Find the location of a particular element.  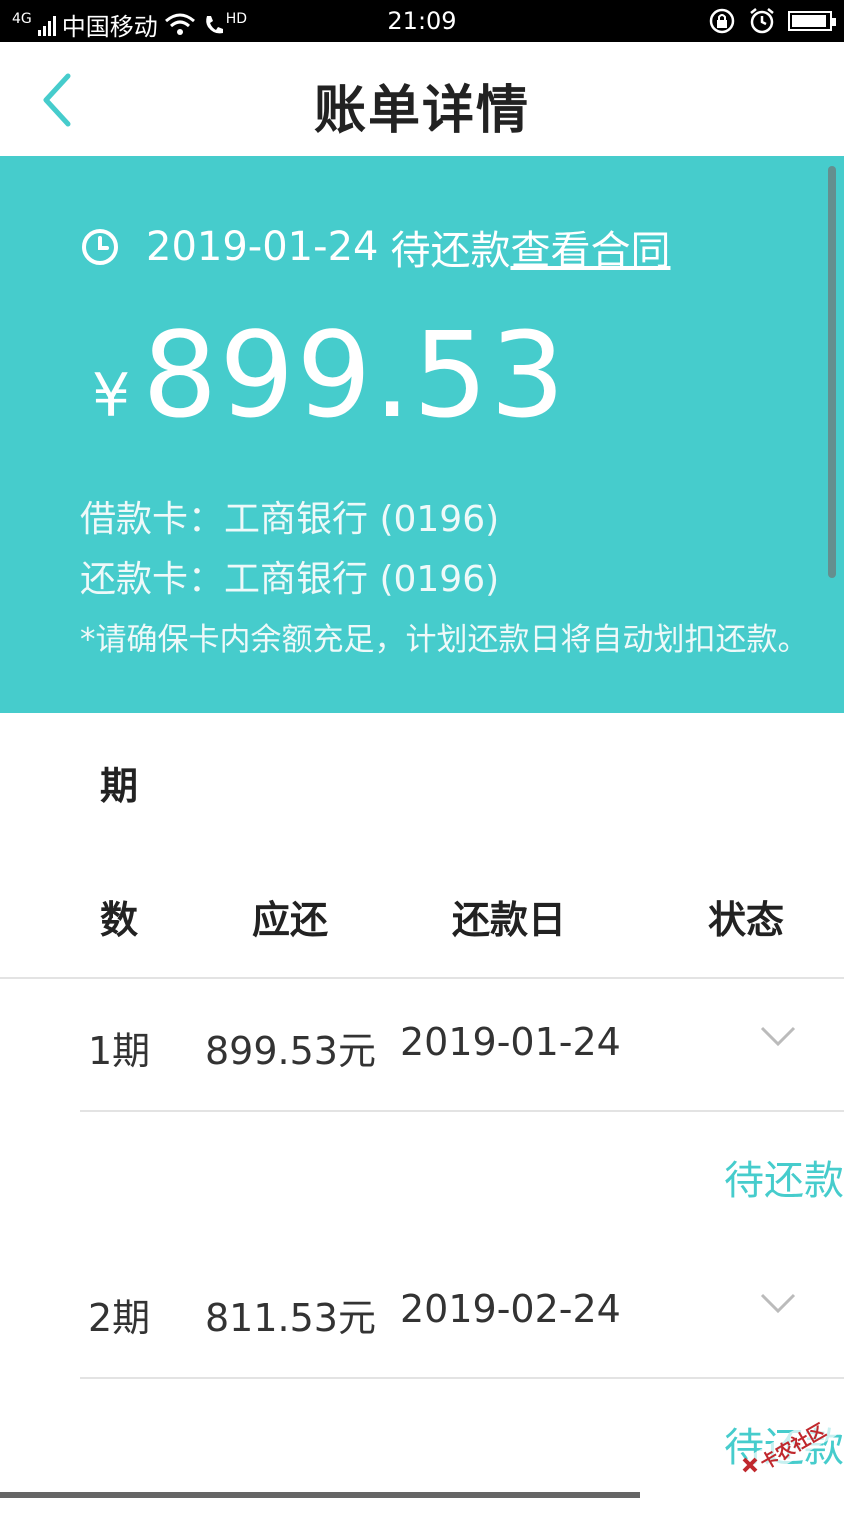

row-period: 2期 is located at coordinates (119, 1318).